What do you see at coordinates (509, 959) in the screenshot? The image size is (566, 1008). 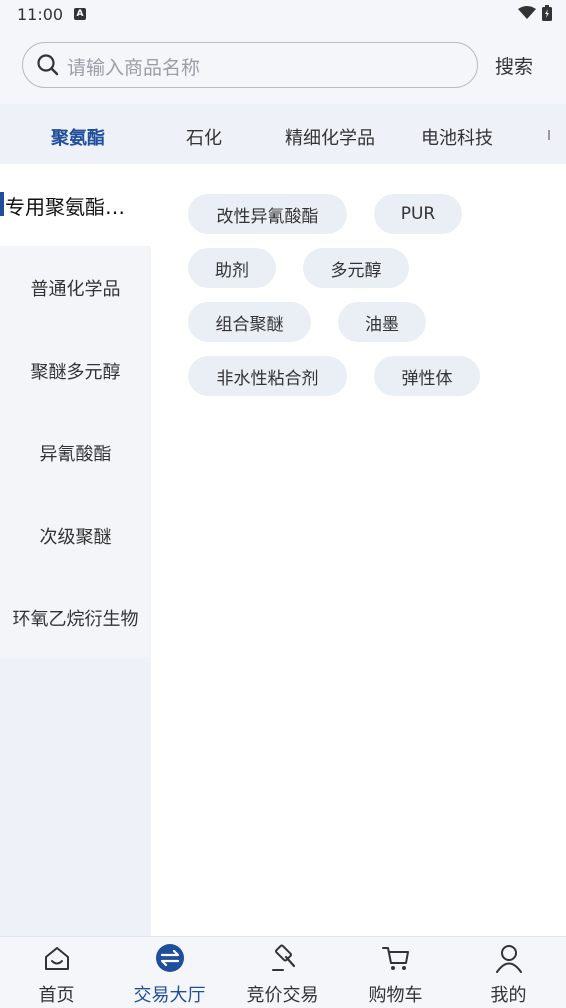 I see `profile-icon` at bounding box center [509, 959].